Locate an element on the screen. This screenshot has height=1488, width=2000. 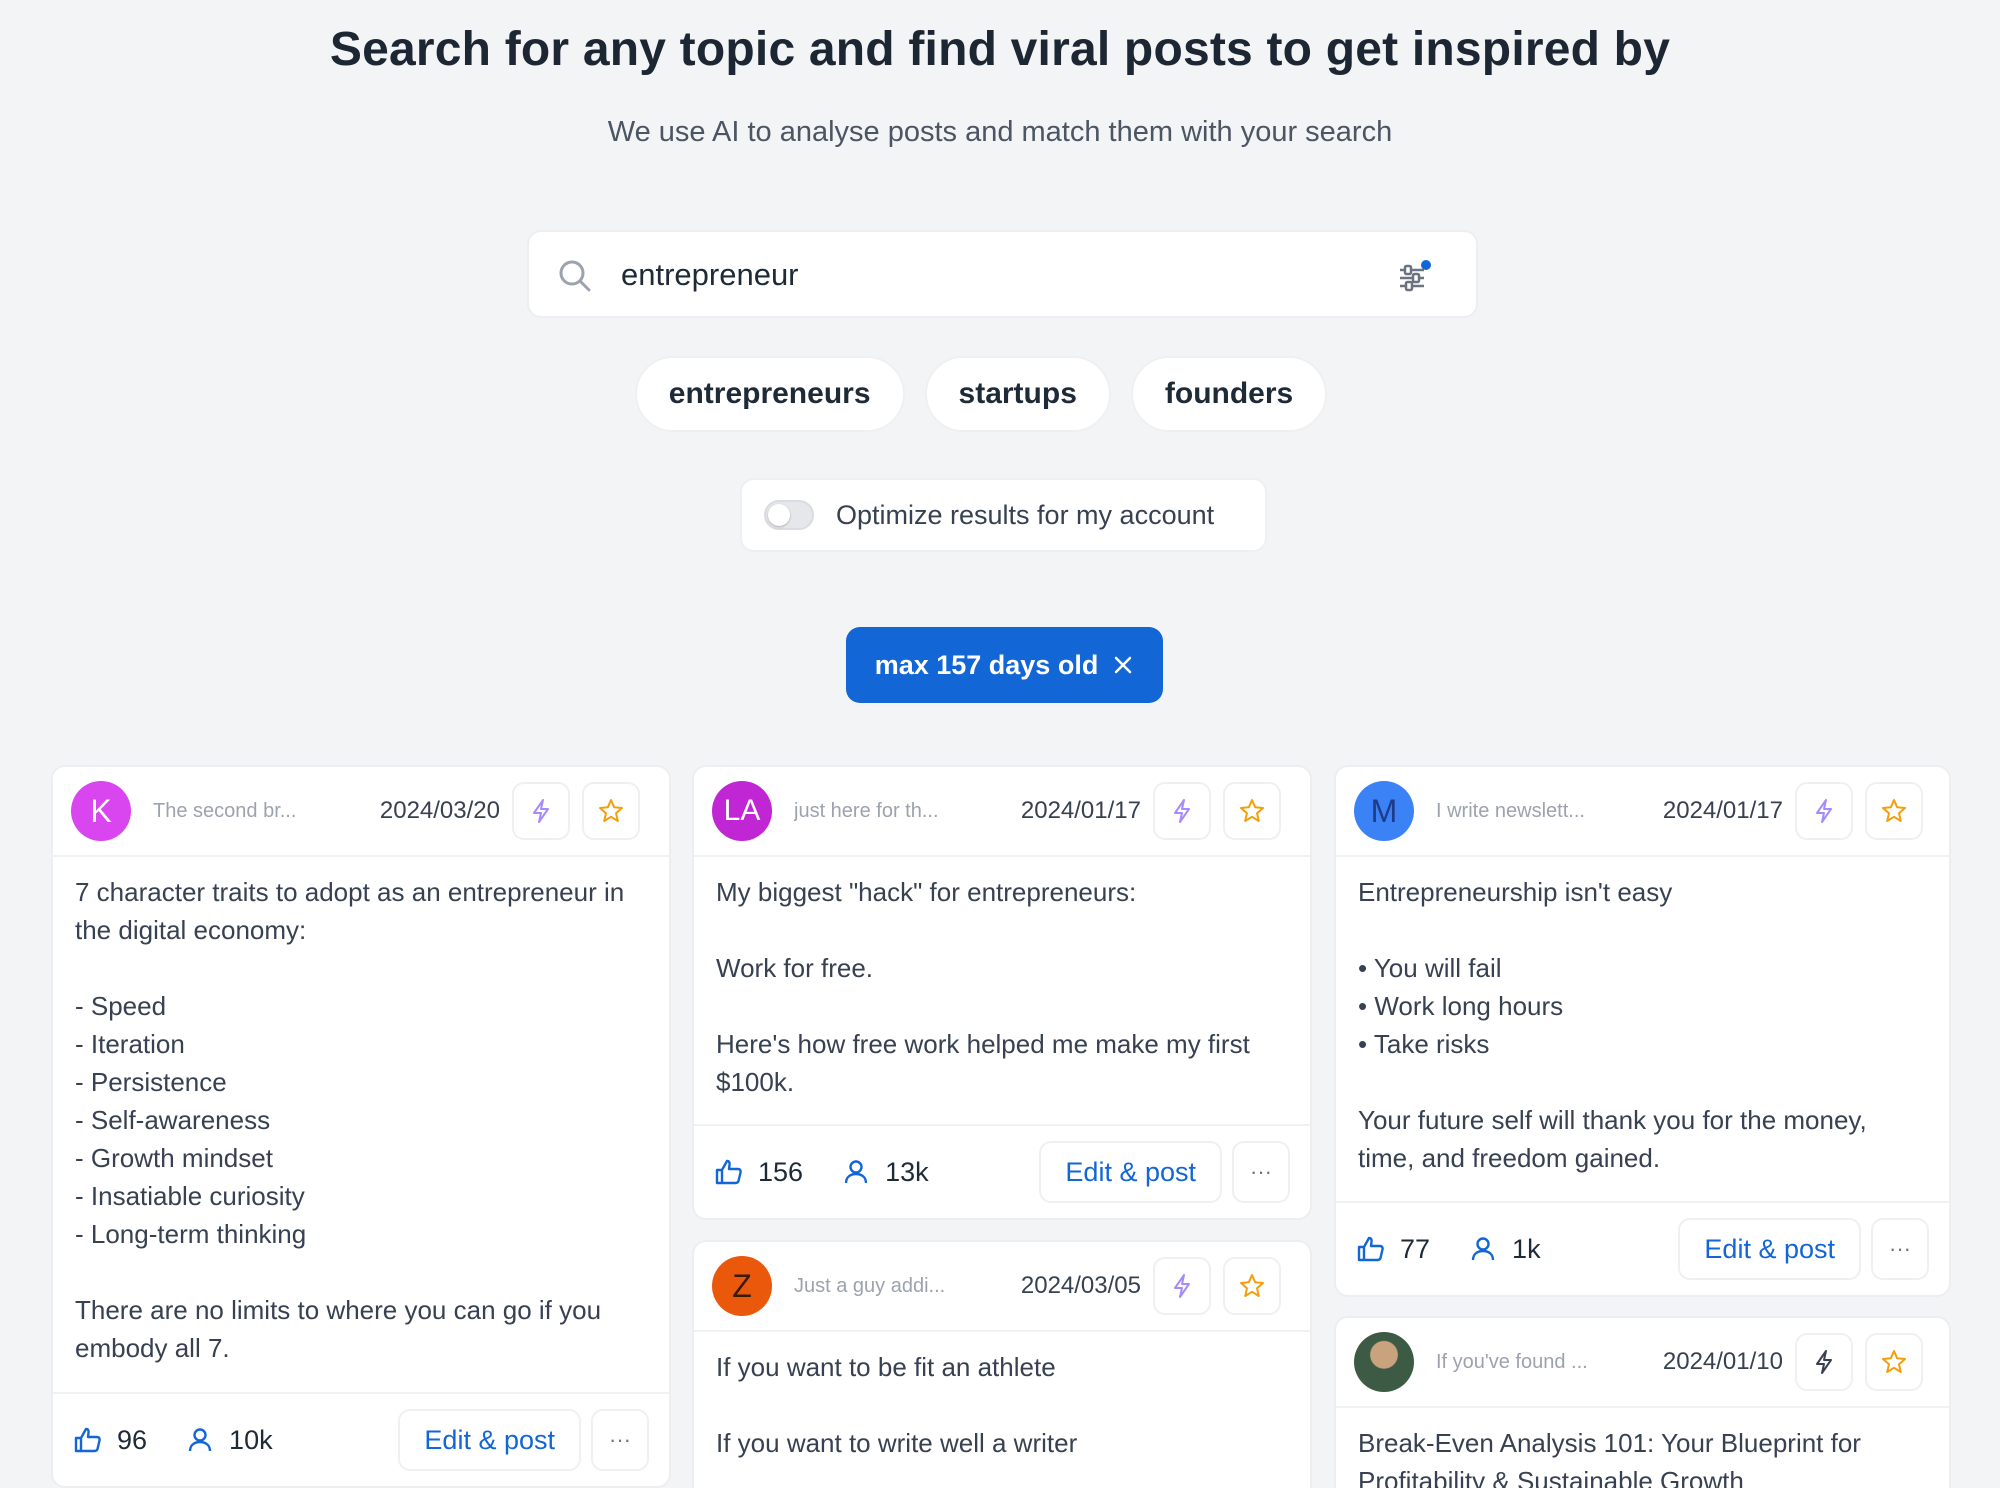
avatar-initials: K is located at coordinates (101, 810).